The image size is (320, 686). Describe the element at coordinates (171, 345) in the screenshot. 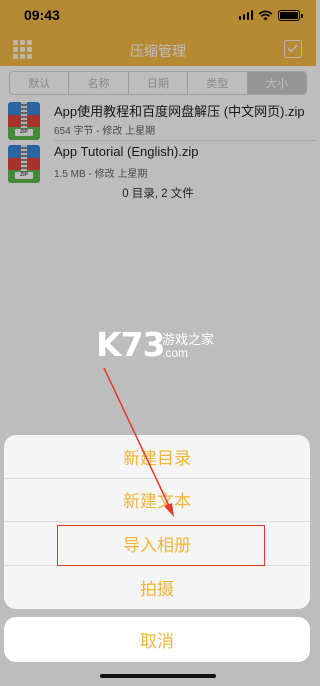

I see `watermark-logo: K73 游戏之家 .com` at that location.